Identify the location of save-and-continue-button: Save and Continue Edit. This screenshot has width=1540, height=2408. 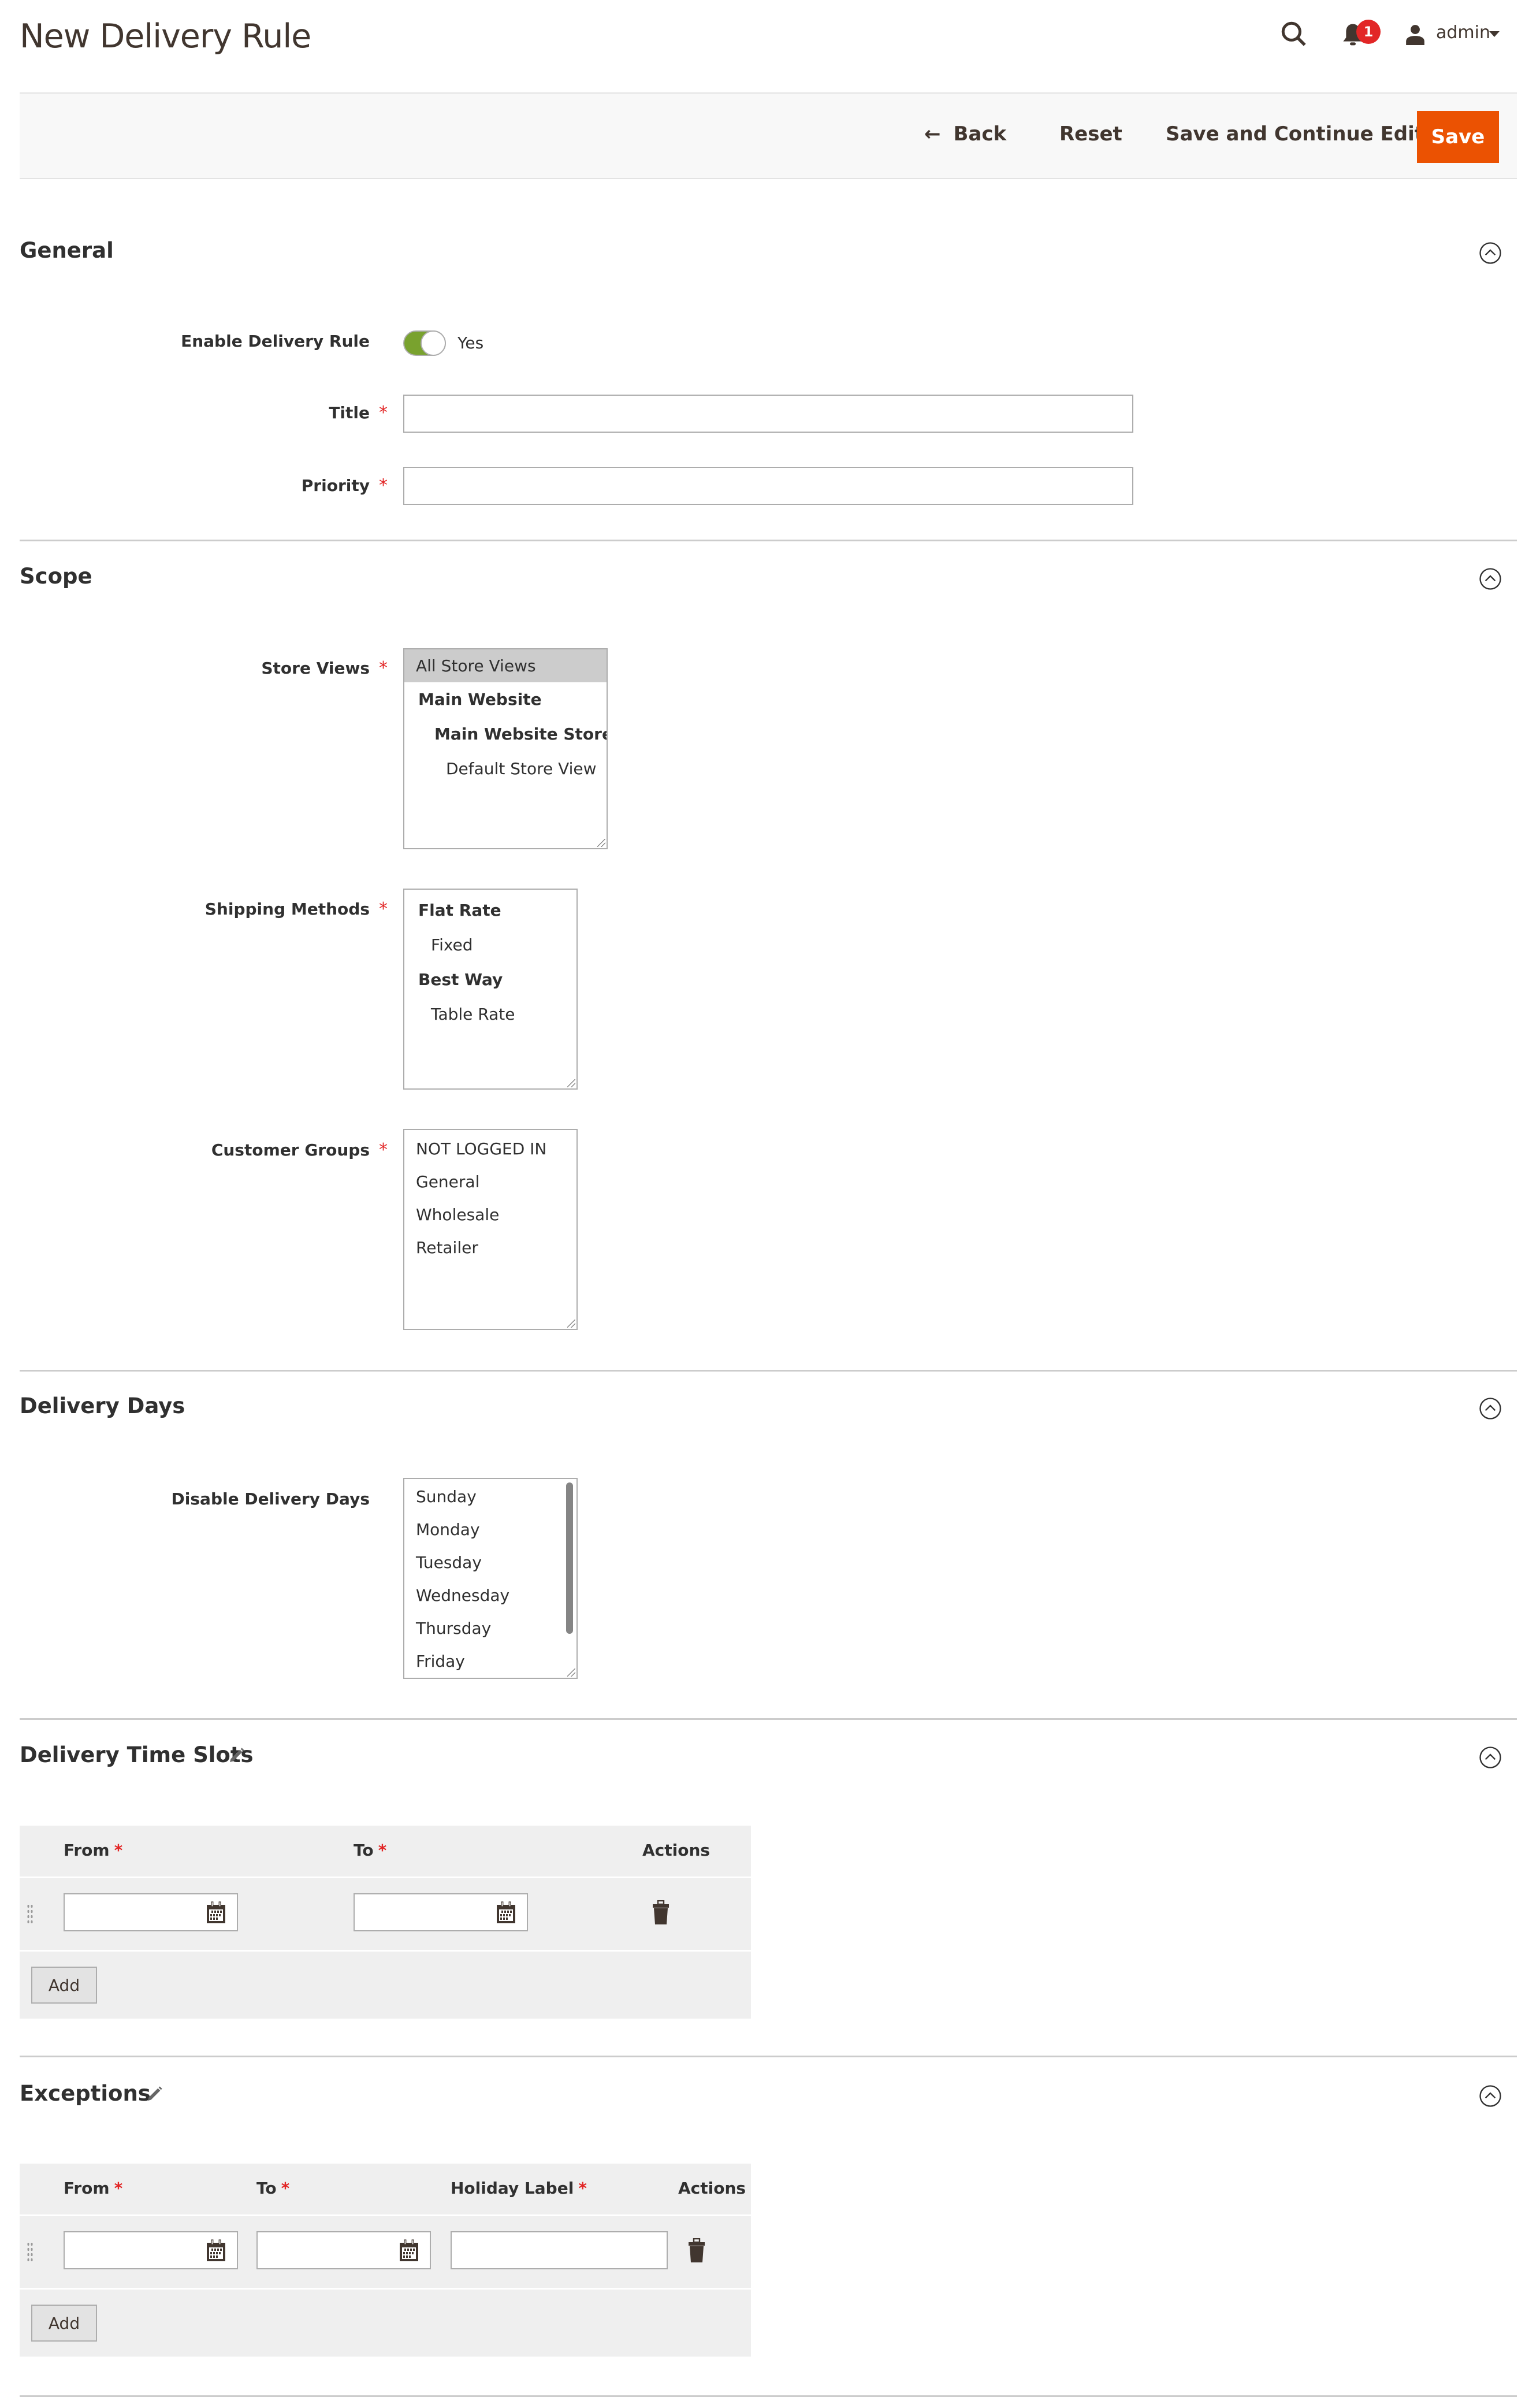
(1295, 134).